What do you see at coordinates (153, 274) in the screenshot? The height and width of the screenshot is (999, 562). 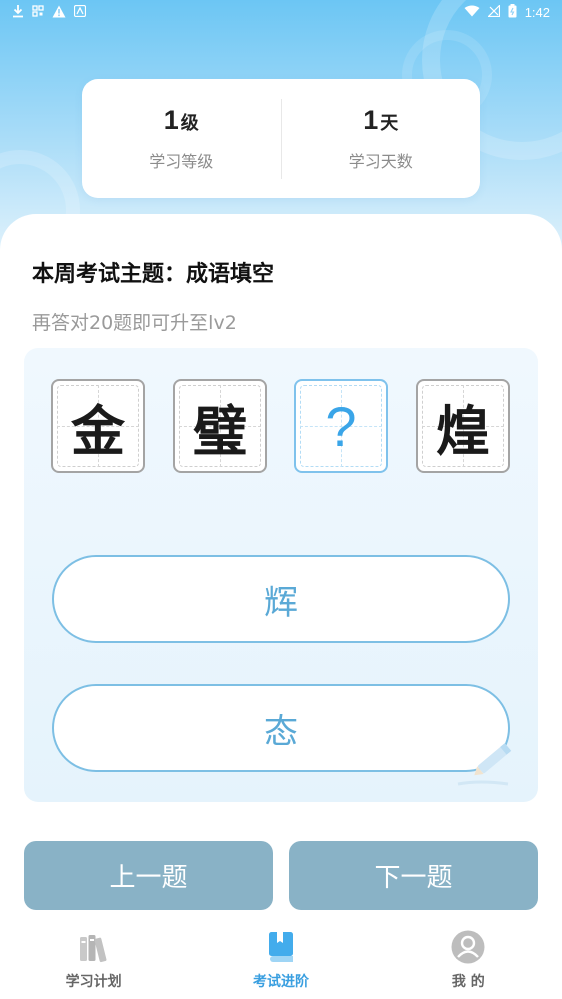 I see `exam-title: 本周考试主题：成语填空` at bounding box center [153, 274].